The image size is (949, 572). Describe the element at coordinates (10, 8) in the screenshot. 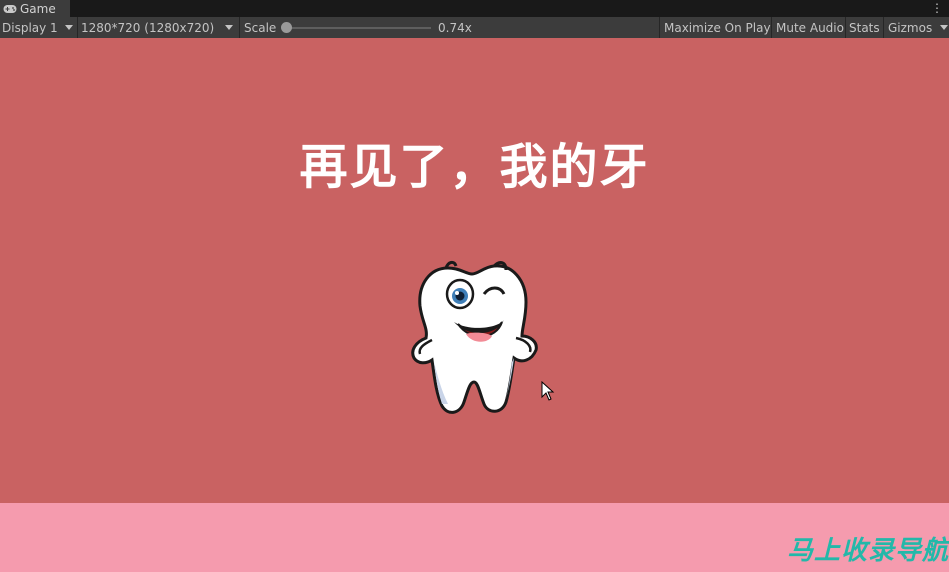

I see `gamepad-icon` at that location.